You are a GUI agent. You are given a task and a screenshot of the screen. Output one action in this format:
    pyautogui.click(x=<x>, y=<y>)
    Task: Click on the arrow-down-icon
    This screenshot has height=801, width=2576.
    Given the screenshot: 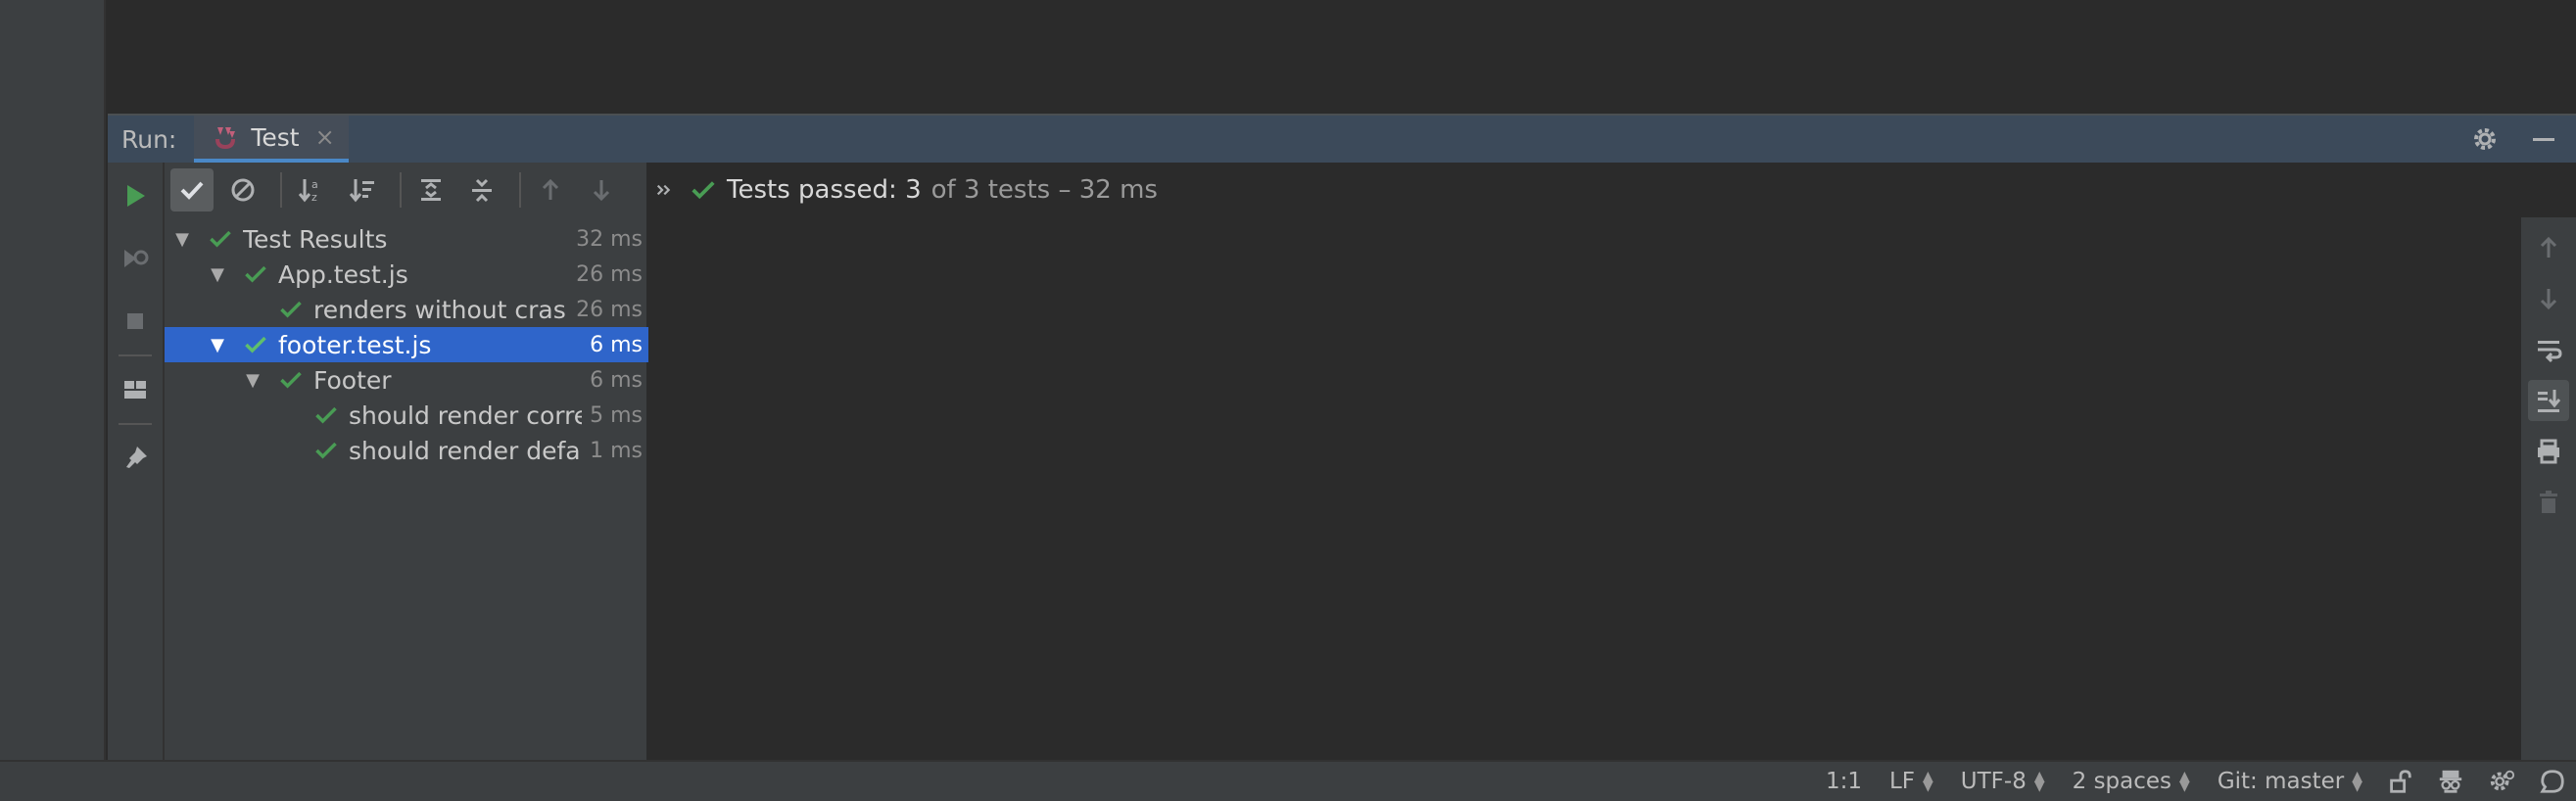 What is the action you would take?
    pyautogui.click(x=601, y=191)
    